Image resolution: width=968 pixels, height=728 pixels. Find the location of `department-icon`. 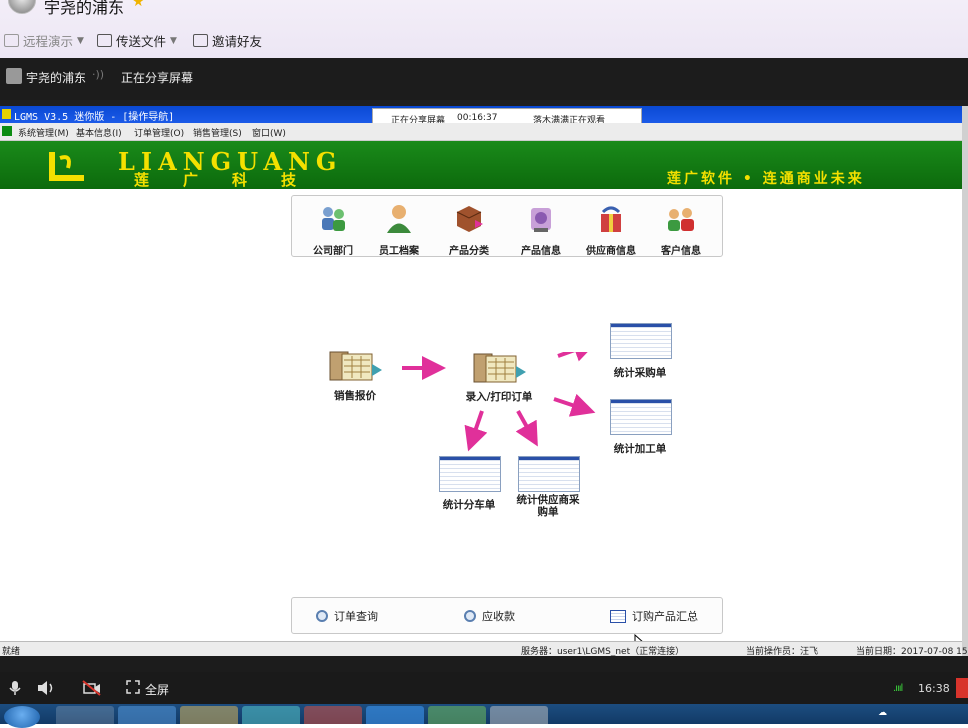

department-icon is located at coordinates (333, 219).